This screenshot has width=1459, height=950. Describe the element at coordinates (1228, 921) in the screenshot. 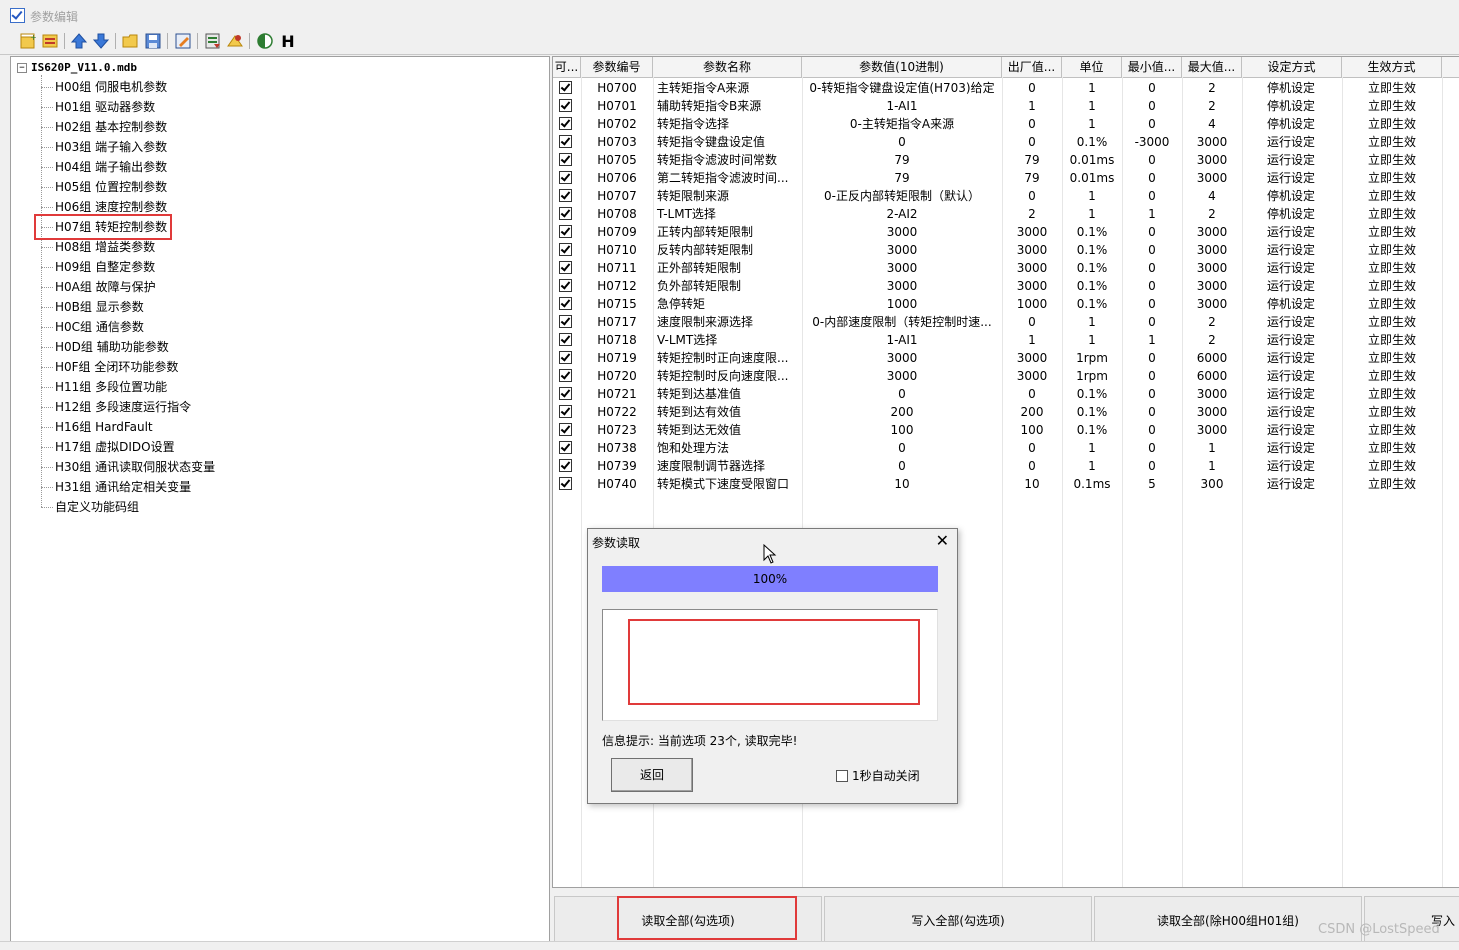

I see `read-all-except-button: 读取全部(除H00组H01组)` at that location.